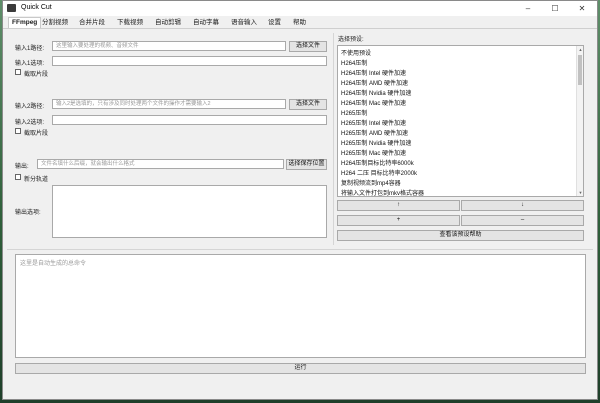 Image resolution: width=600 pixels, height=403 pixels. Describe the element at coordinates (579, 121) in the screenshot. I see `preset-list-scrollbar: ▲ ▼` at that location.